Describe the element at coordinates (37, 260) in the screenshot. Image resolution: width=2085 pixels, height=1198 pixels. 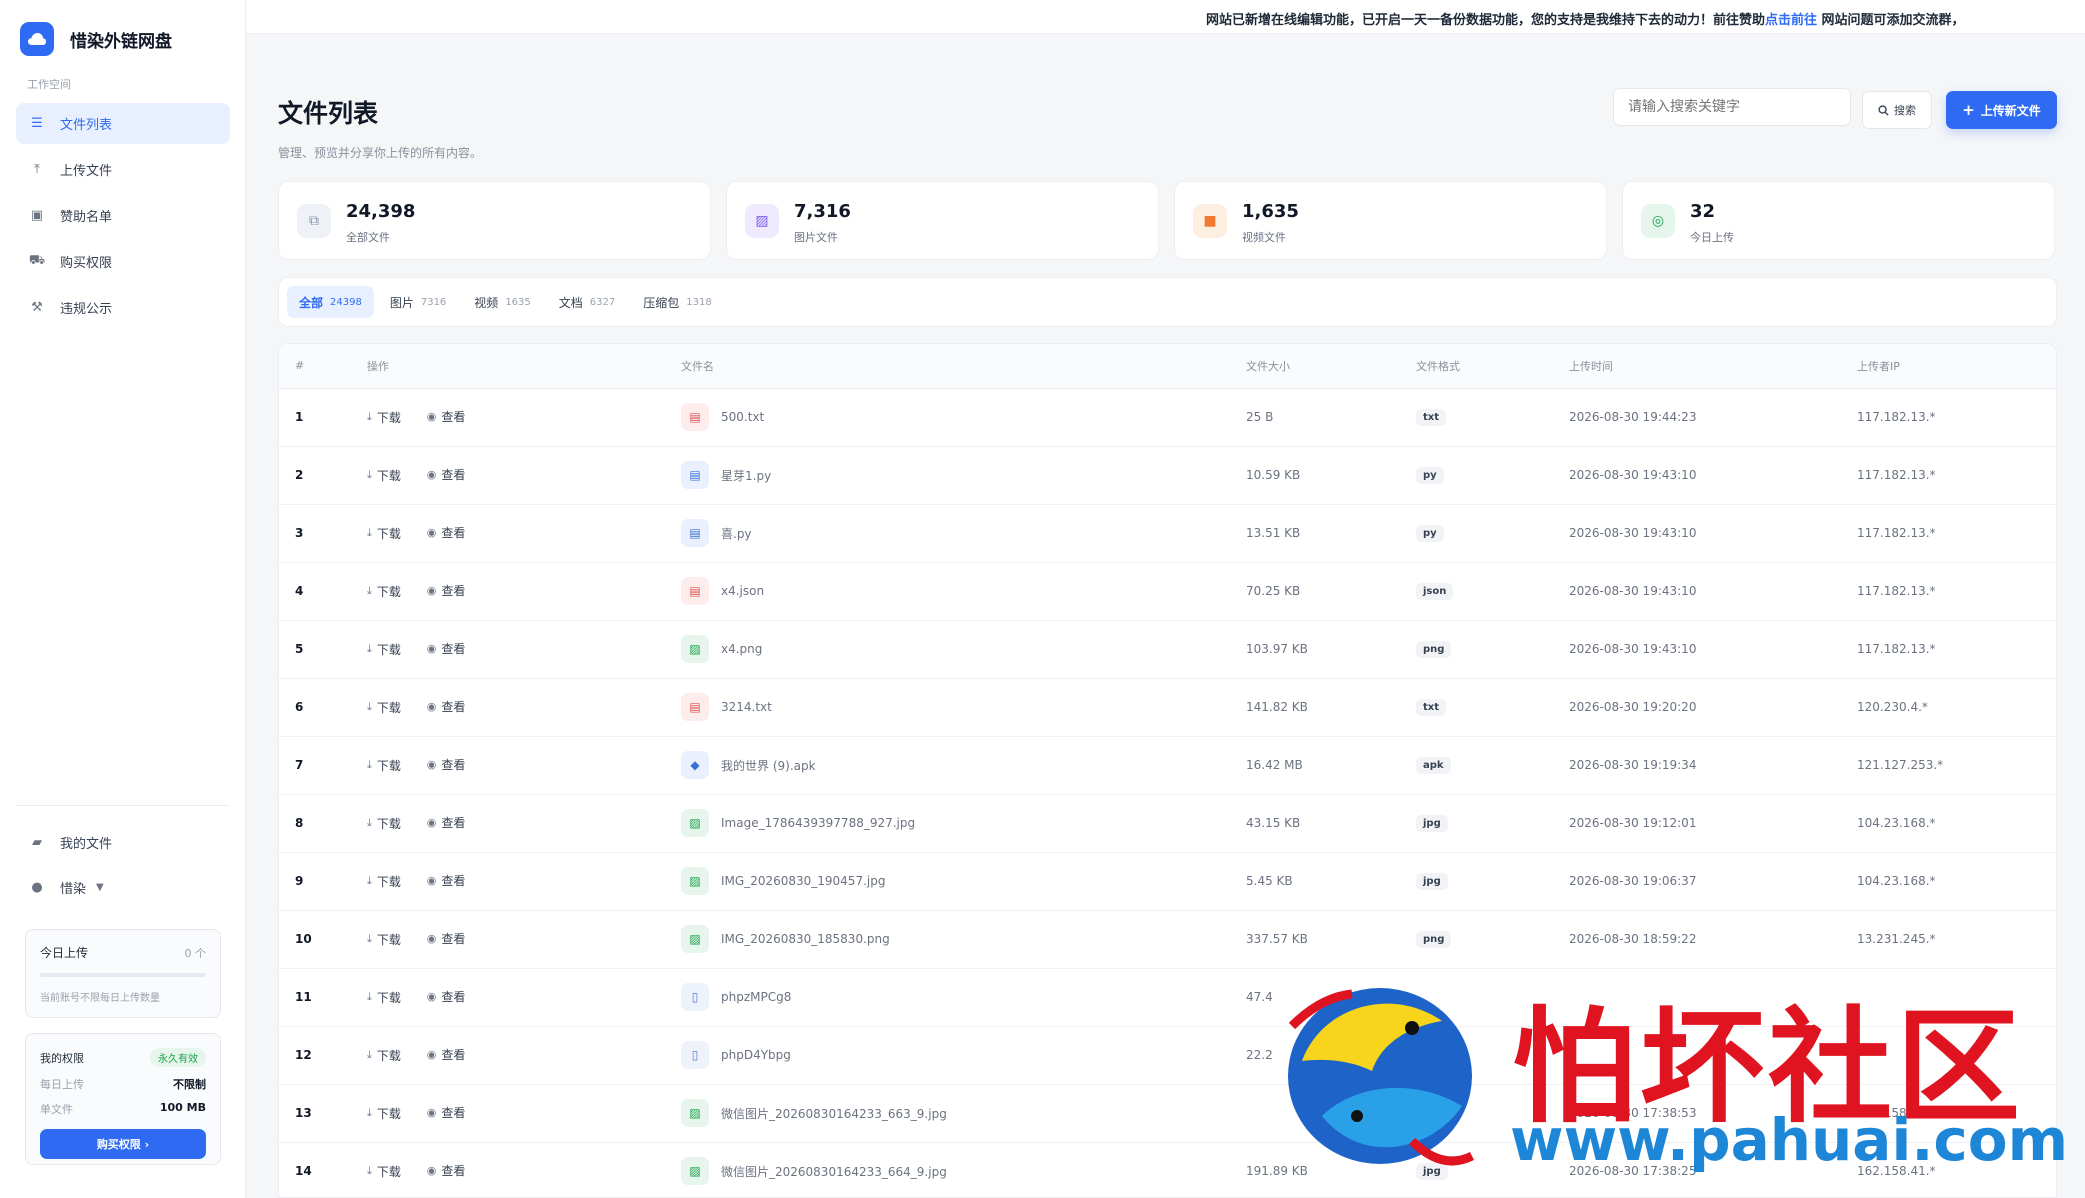
I see `cart-icon: ⛟` at that location.